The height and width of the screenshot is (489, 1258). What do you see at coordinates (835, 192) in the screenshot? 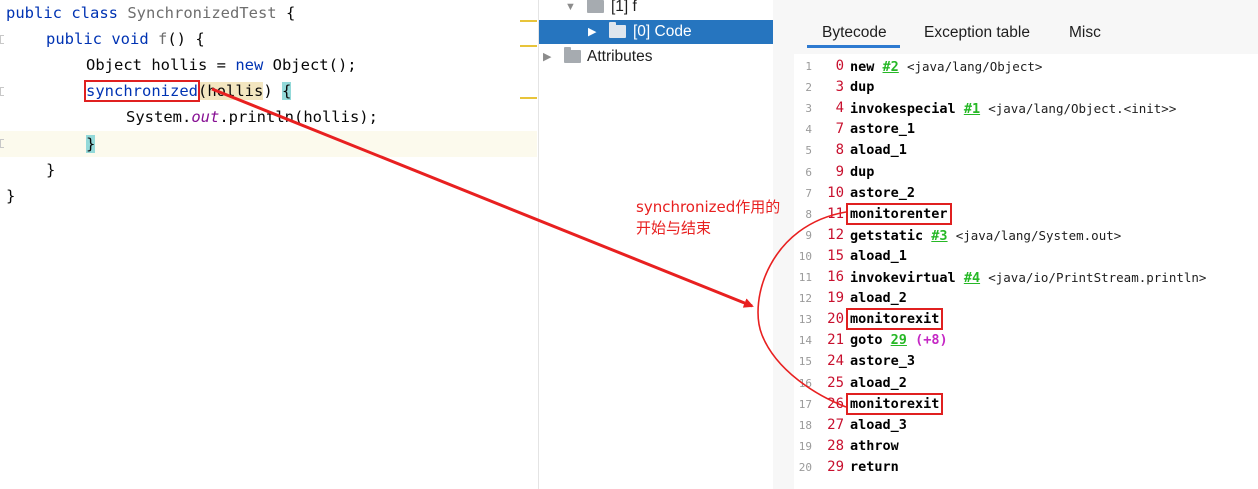
I see `offset: 10` at bounding box center [835, 192].